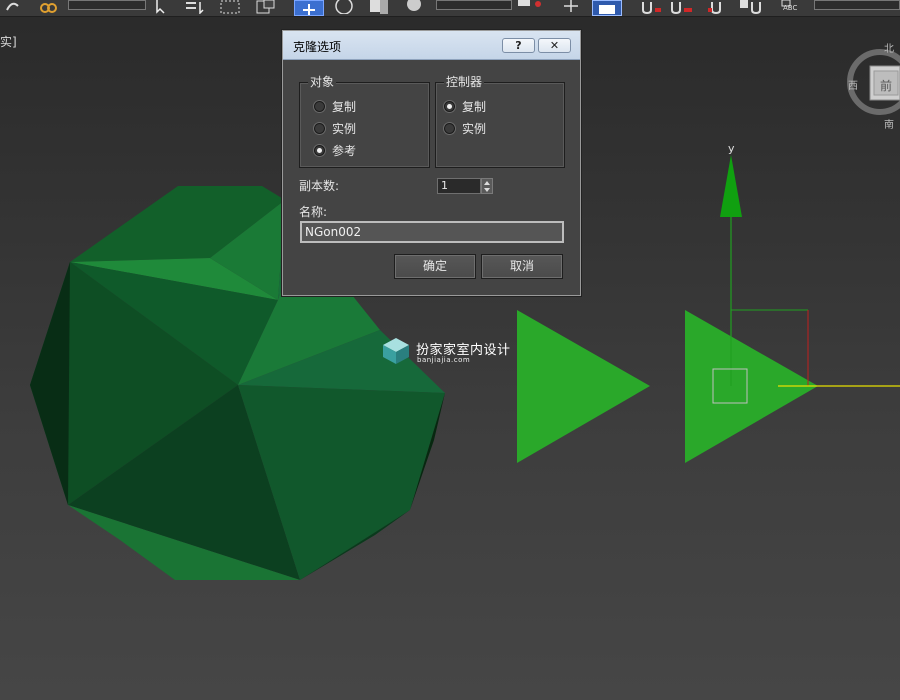 The image size is (900, 700). What do you see at coordinates (313, 212) in the screenshot?
I see `name-label: 名称:` at bounding box center [313, 212].